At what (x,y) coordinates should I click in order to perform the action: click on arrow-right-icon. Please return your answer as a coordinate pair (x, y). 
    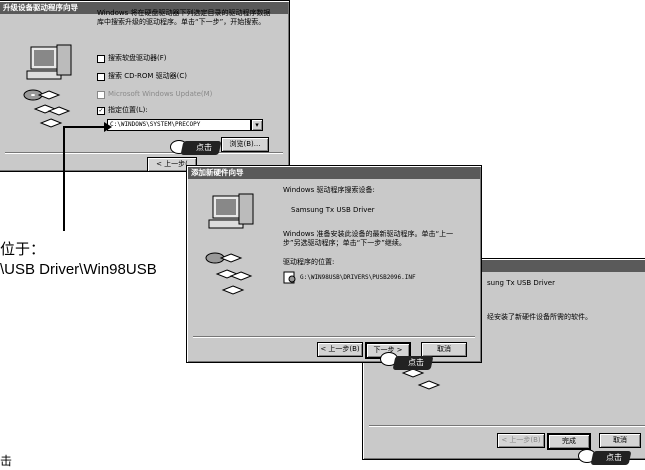
    Looking at the image, I should click on (108, 127).